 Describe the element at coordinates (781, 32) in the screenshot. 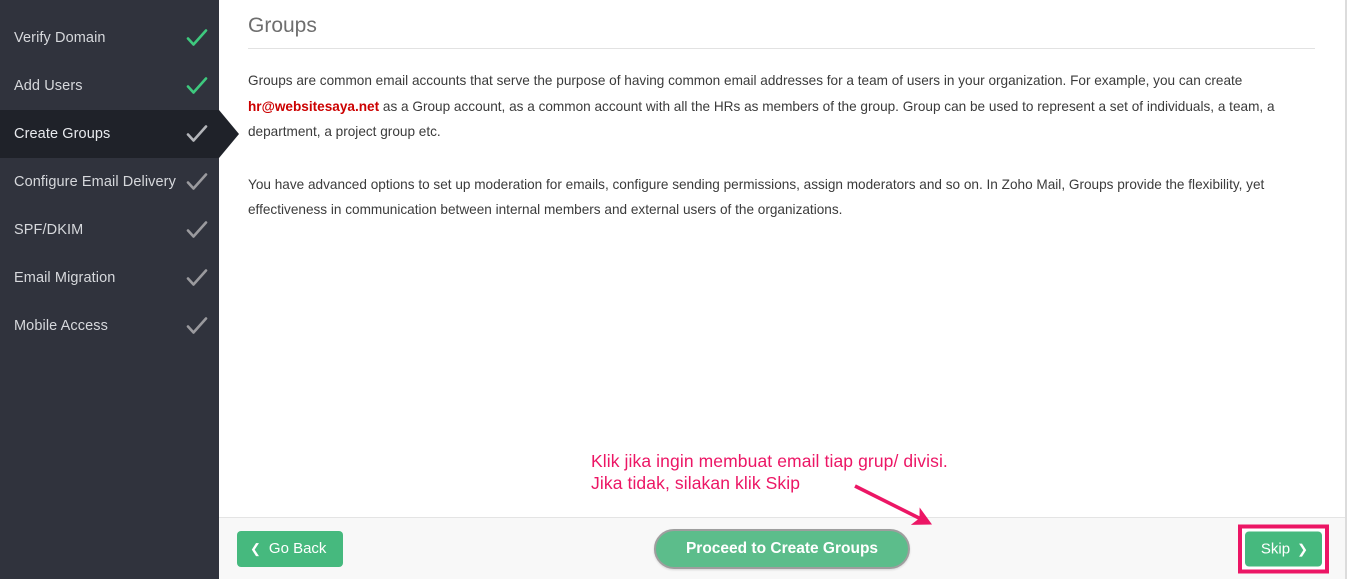

I see `page-title: Groups` at that location.